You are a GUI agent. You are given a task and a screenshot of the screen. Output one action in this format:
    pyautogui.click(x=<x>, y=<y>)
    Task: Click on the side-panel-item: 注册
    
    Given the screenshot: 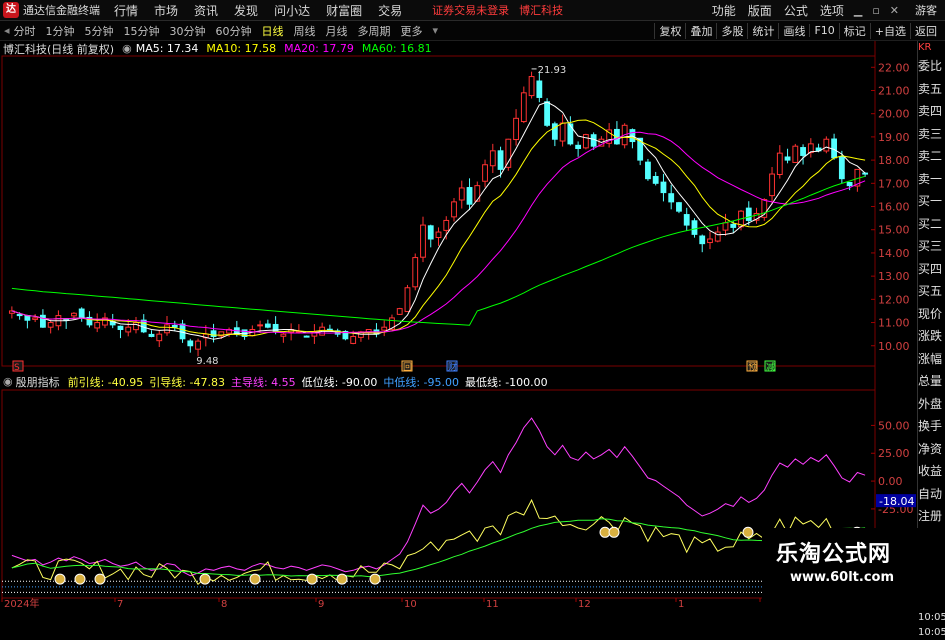 What is the action you would take?
    pyautogui.click(x=931, y=516)
    